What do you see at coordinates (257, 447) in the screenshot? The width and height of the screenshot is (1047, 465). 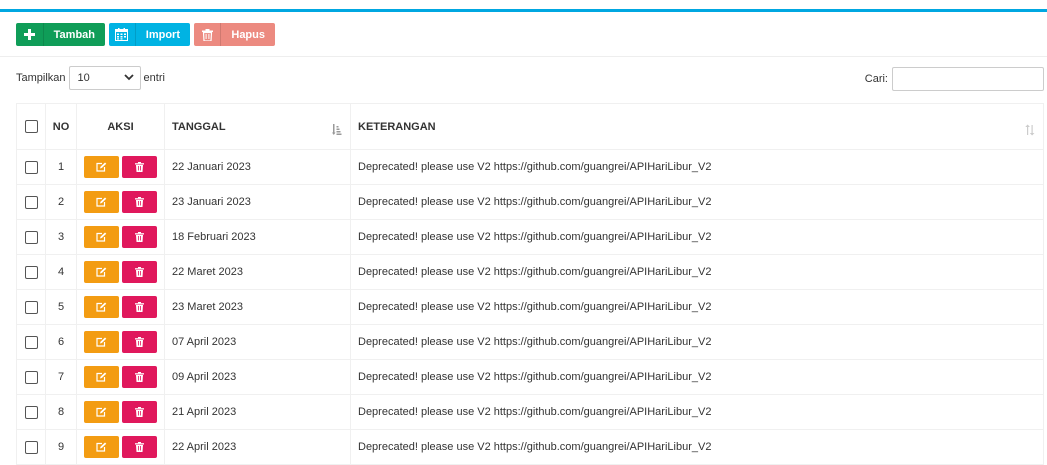 I see `row-tanggal: 22 April 2023` at bounding box center [257, 447].